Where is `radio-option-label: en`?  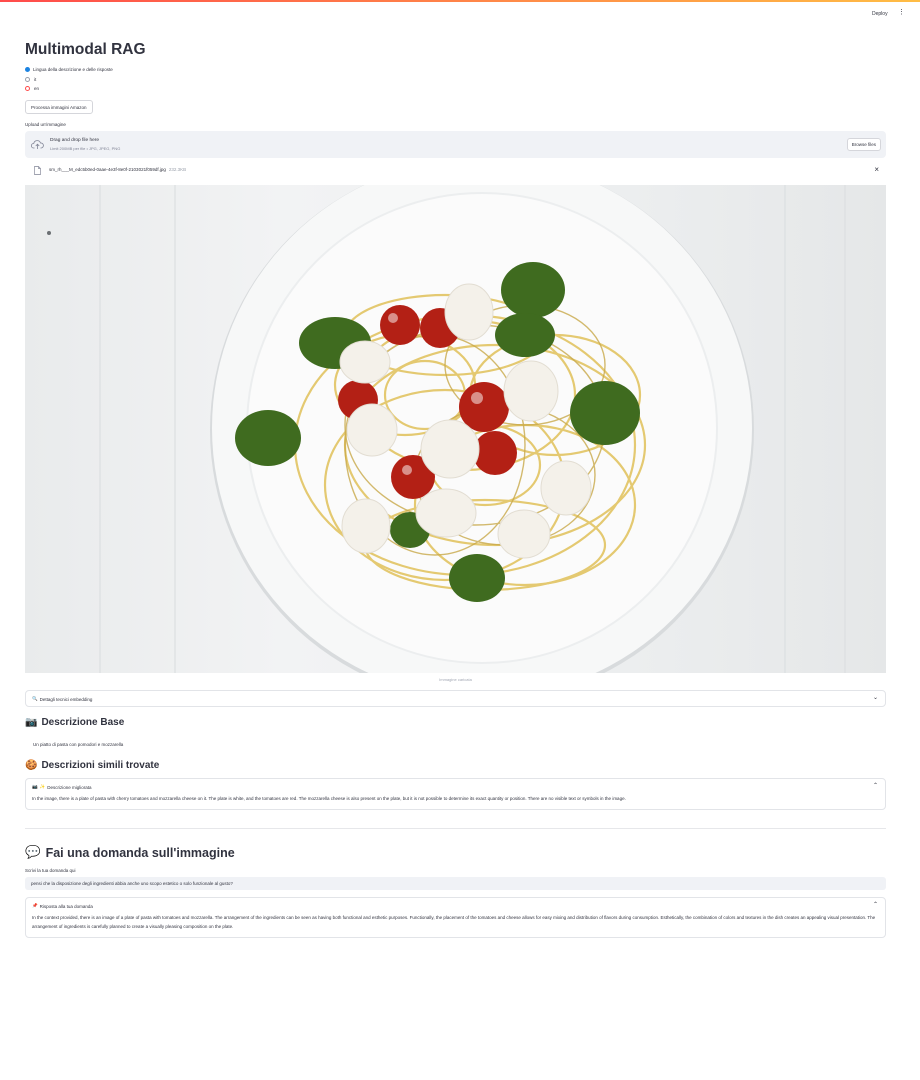
radio-option-label: en is located at coordinates (37, 88).